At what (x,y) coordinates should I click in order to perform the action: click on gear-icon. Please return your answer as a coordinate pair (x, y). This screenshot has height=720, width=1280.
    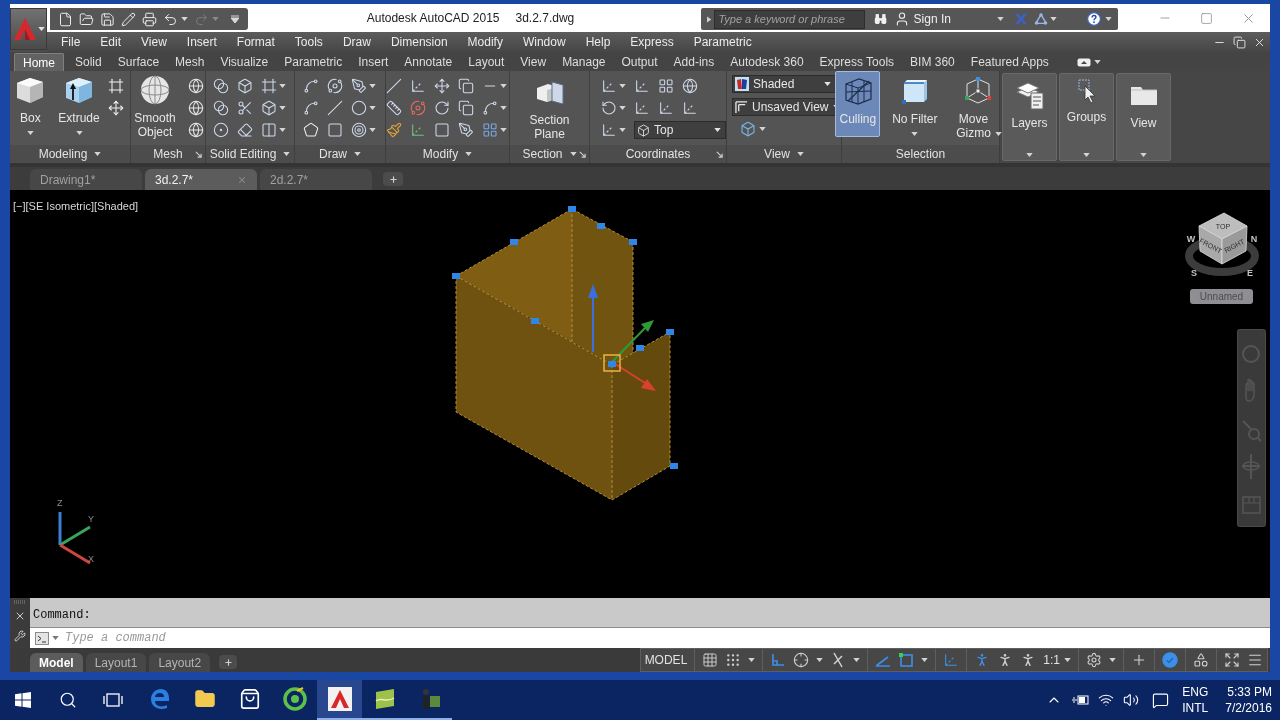
    Looking at the image, I should click on (1094, 660).